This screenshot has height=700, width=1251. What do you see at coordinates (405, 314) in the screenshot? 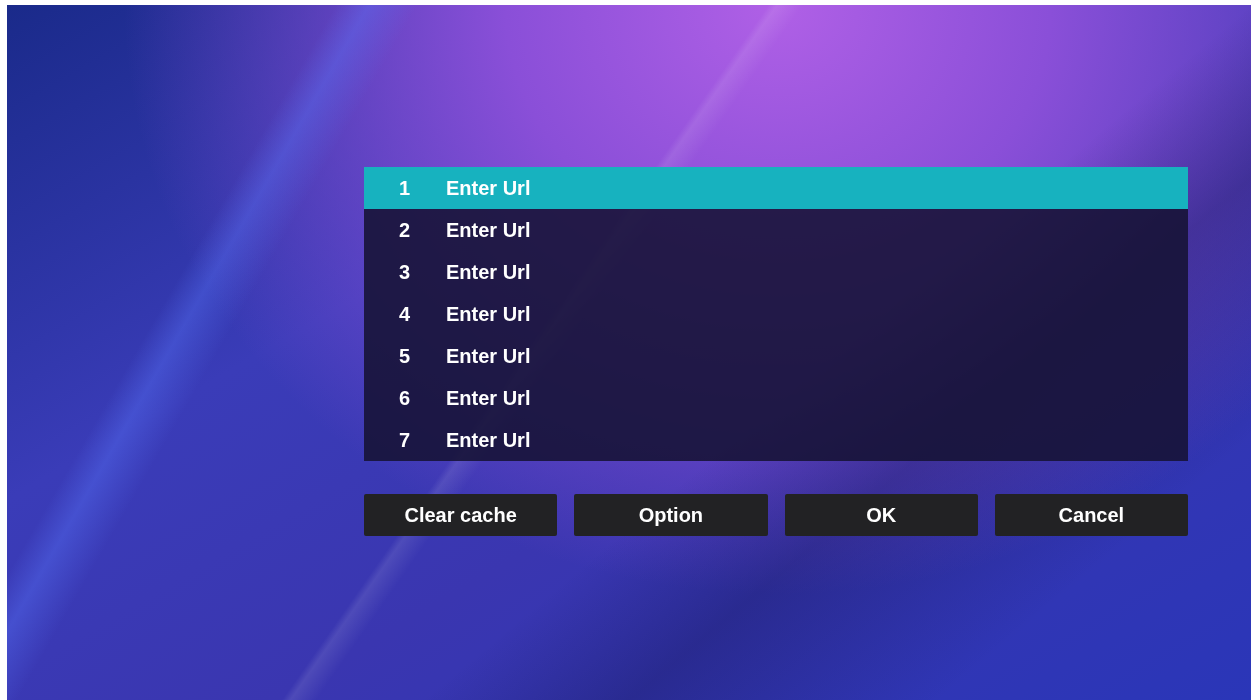
I see `row-number: 4` at bounding box center [405, 314].